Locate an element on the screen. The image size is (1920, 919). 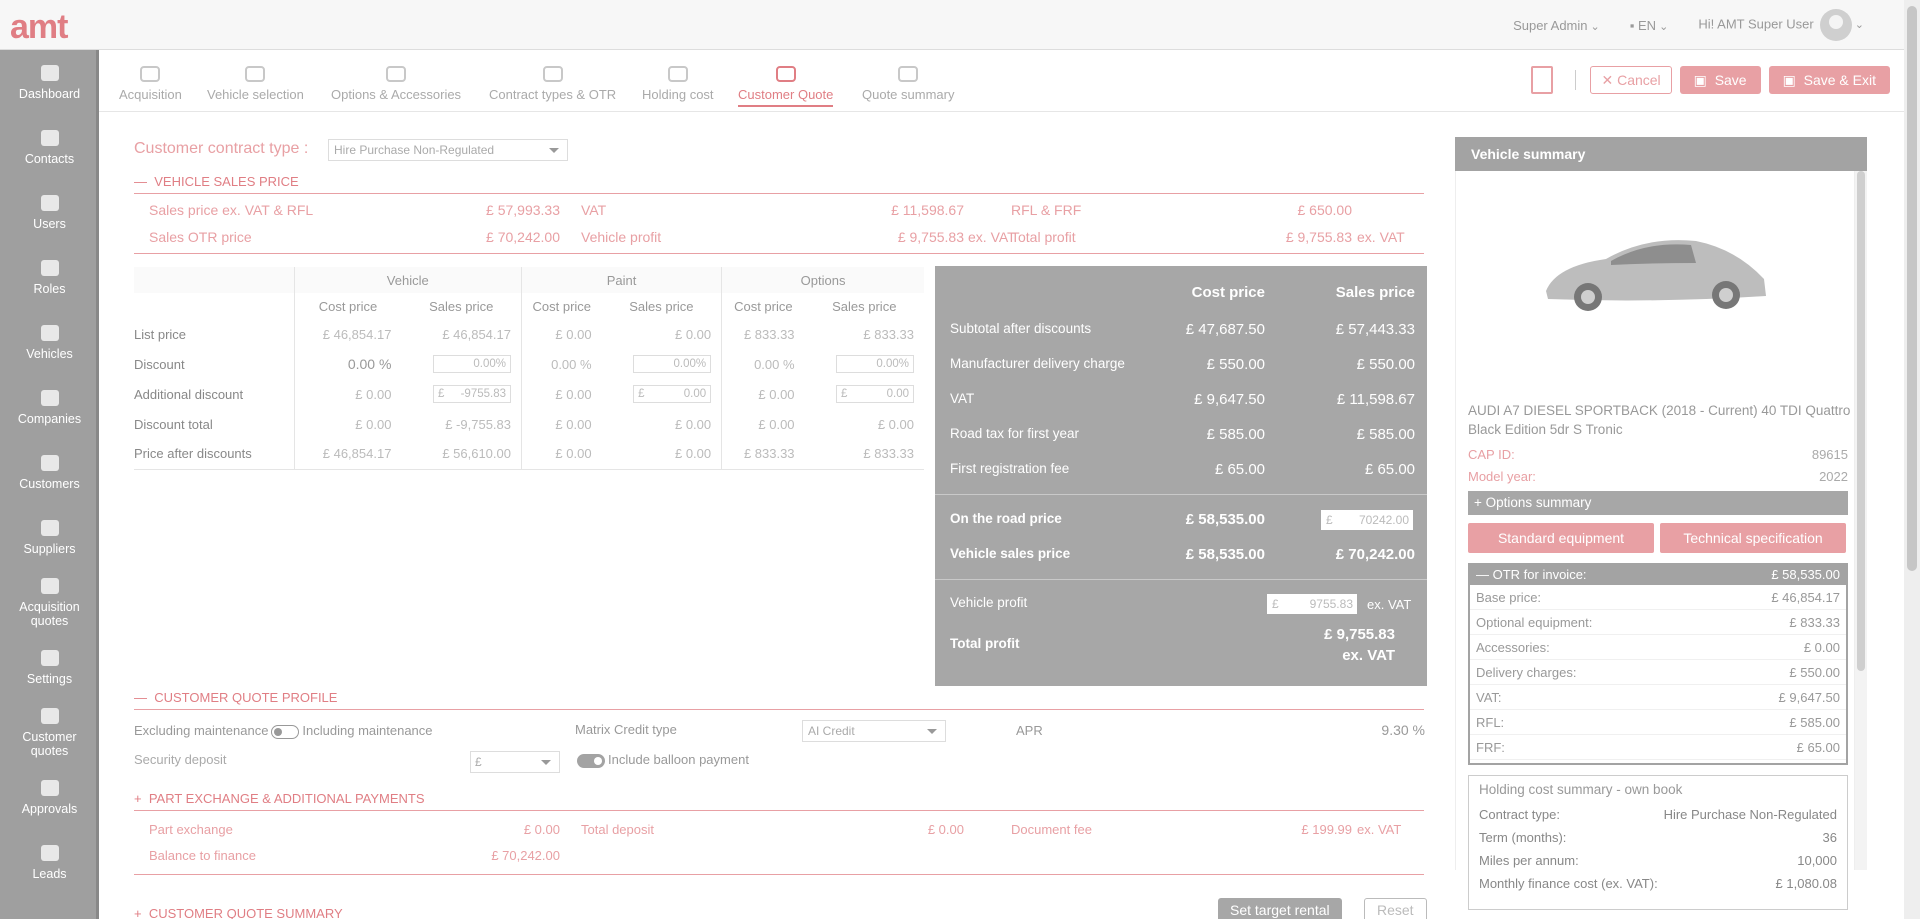
summary-label: Sales price ex. VAT & RFL is located at coordinates (231, 210).